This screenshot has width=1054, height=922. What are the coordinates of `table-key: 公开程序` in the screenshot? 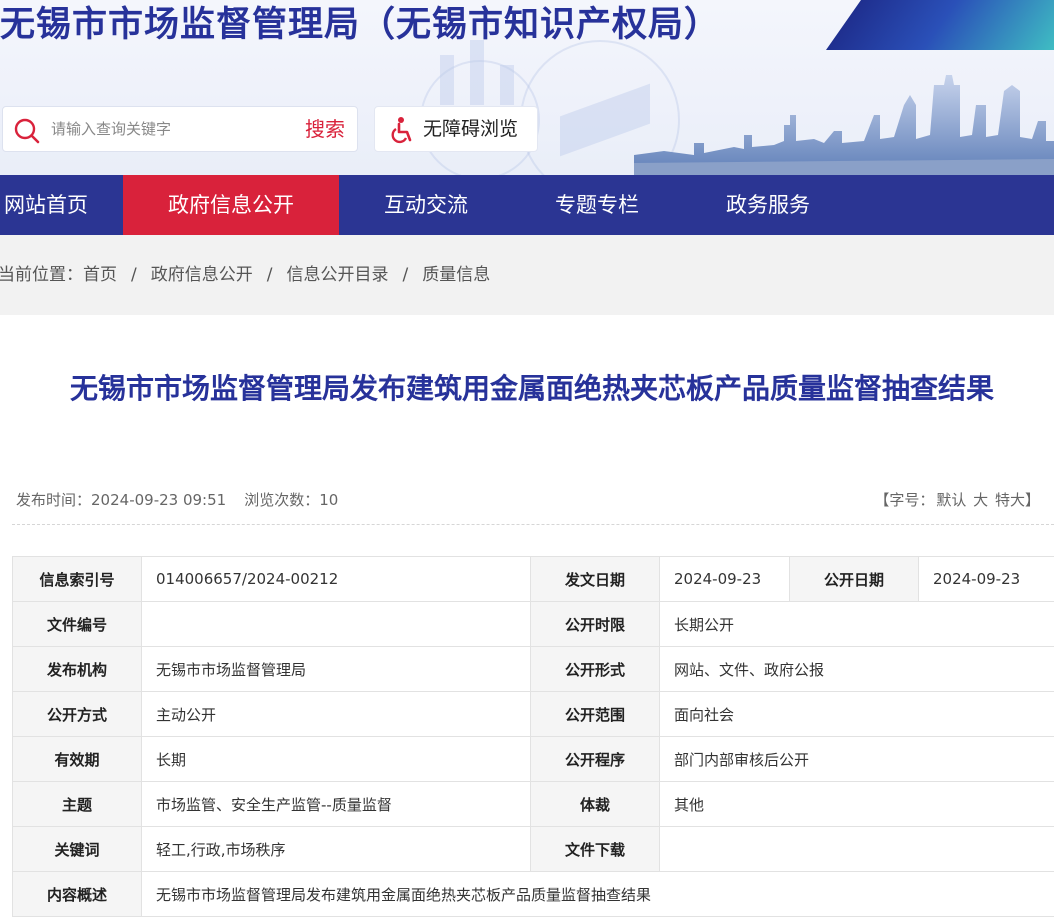 It's located at (595, 759).